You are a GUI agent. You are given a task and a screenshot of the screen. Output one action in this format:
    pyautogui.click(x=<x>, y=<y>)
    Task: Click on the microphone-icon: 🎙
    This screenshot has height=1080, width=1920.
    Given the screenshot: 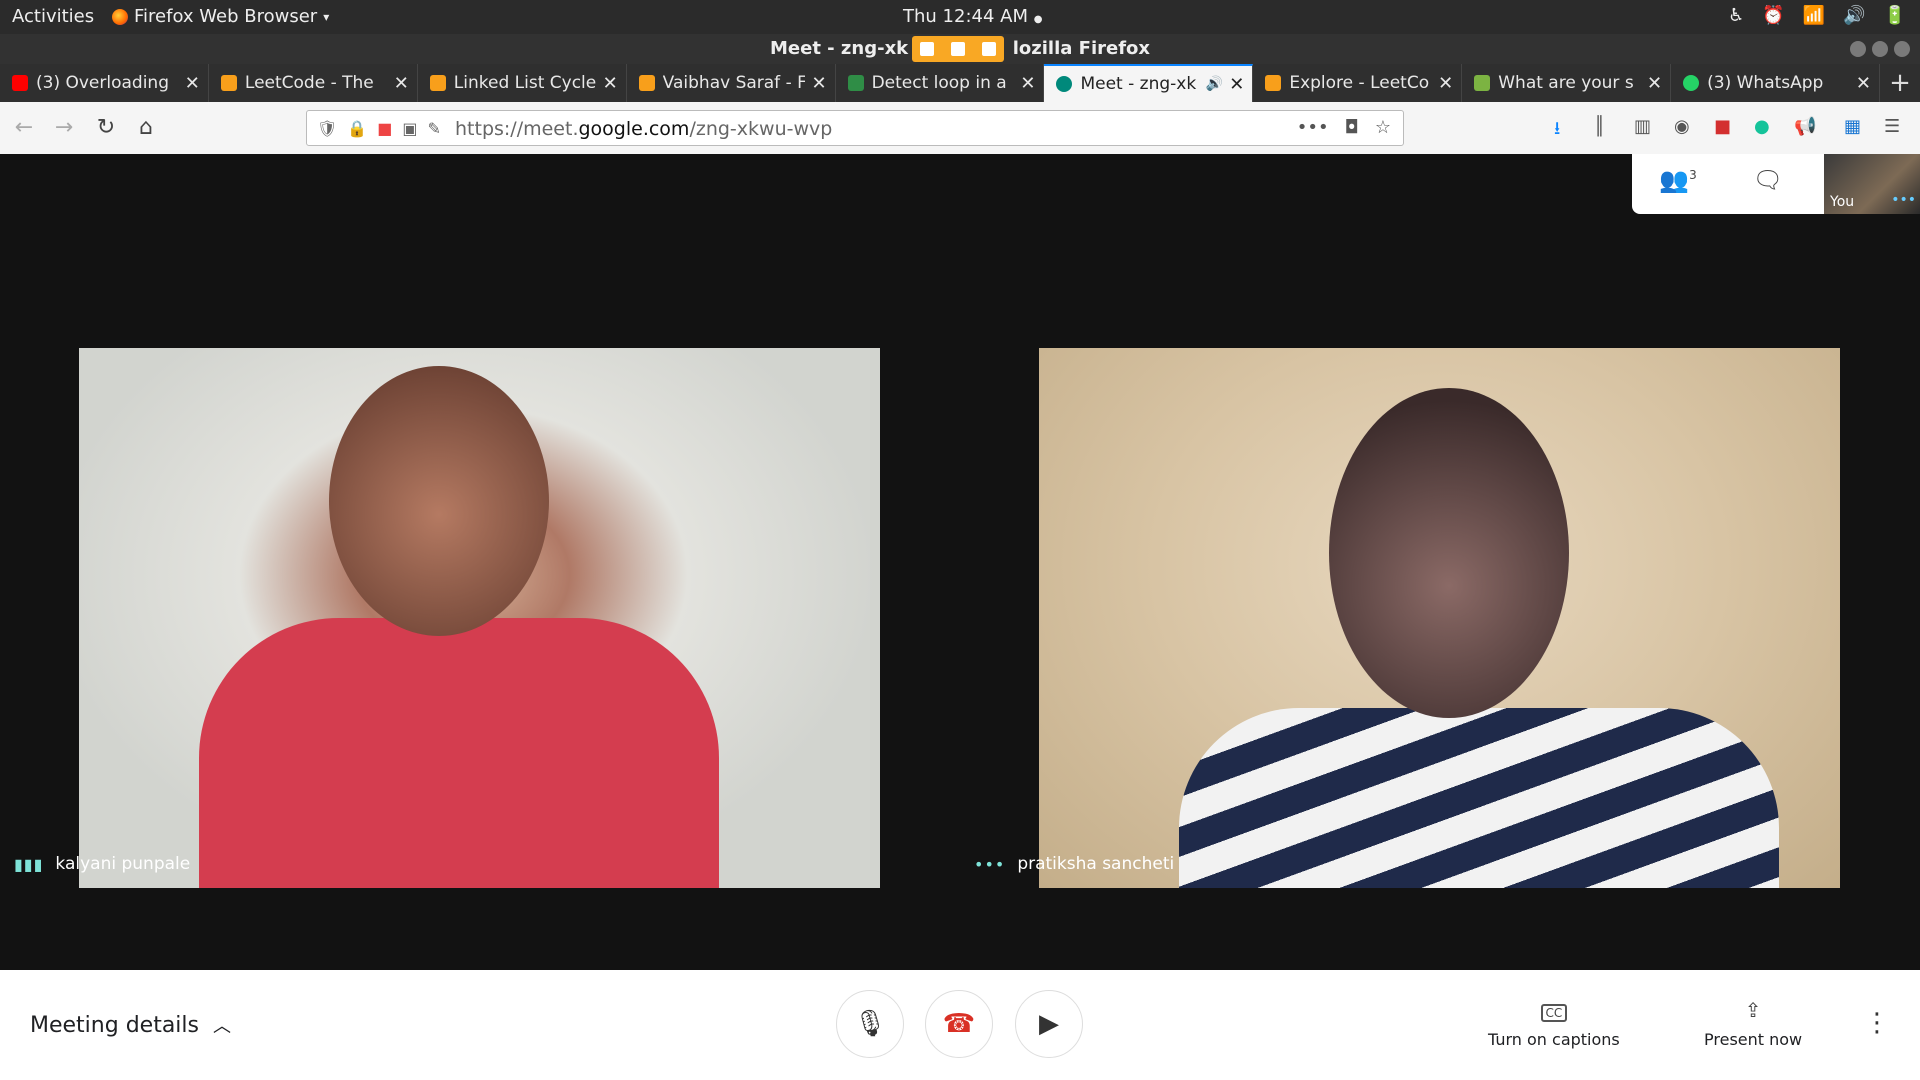 What is the action you would take?
    pyautogui.click(x=870, y=1024)
    